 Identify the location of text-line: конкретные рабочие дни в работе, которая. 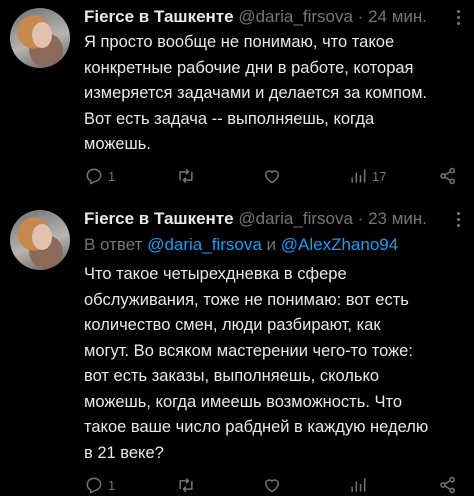
(249, 67).